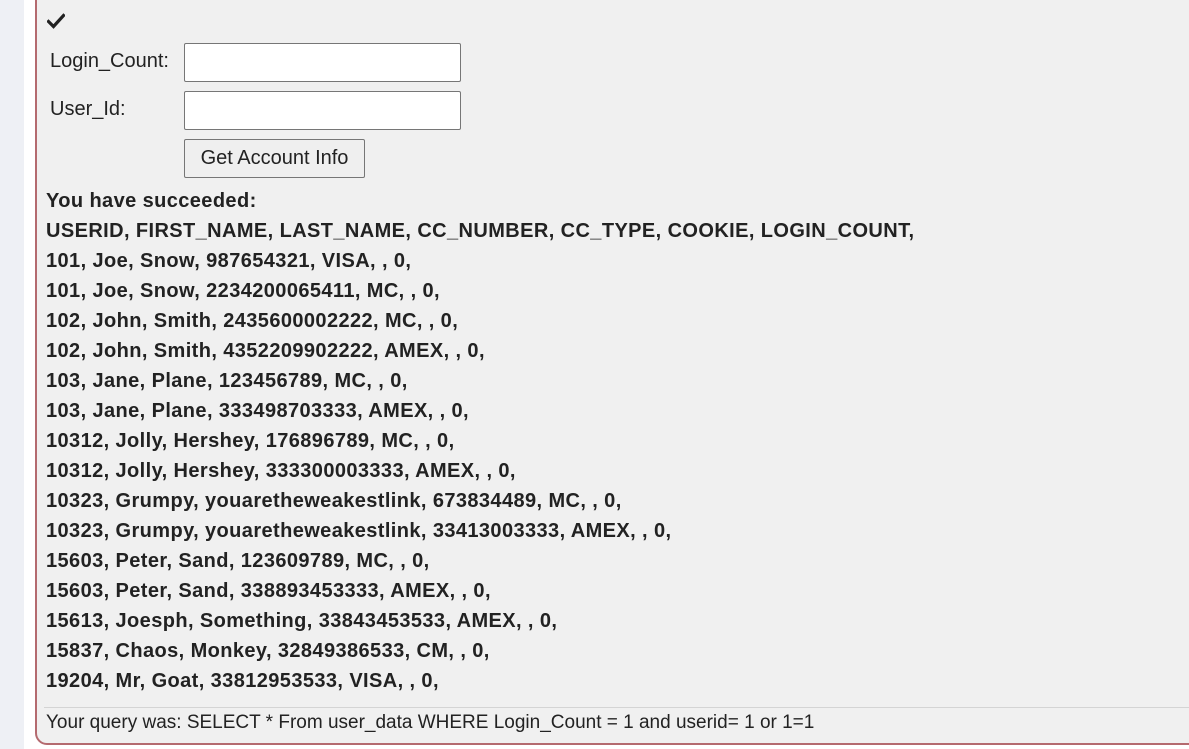 The width and height of the screenshot is (1189, 749). Describe the element at coordinates (151, 201) in the screenshot. I see `feedback-status: You have succeeded:` at that location.